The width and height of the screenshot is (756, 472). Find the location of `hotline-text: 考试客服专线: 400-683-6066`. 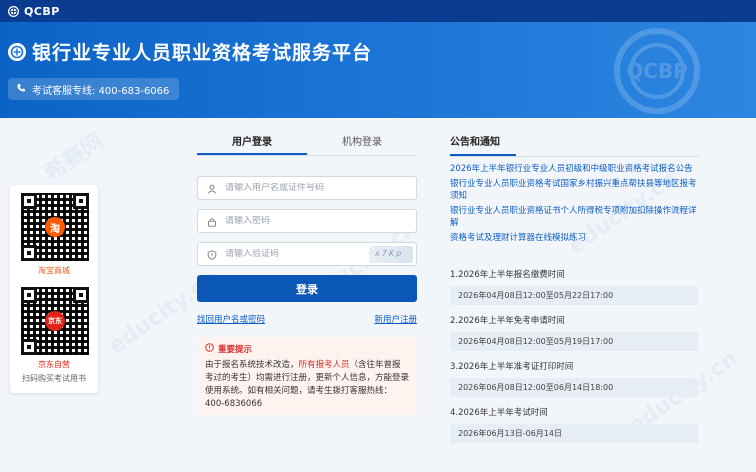

hotline-text: 考试客服专线: 400-683-6066 is located at coordinates (101, 91).